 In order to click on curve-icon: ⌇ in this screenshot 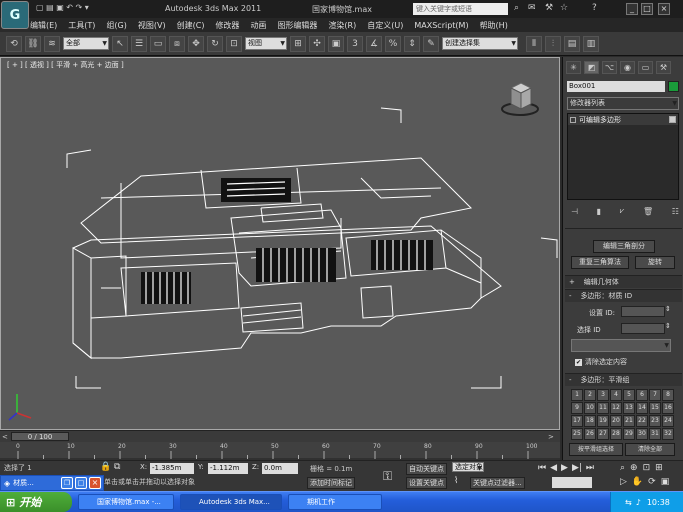, I will do `click(456, 481)`.